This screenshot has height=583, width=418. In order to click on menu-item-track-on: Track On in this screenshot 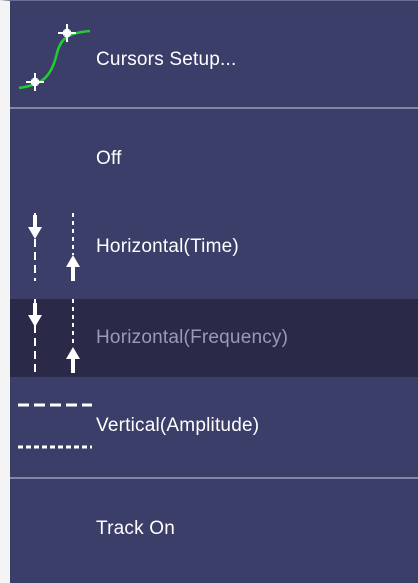, I will do `click(214, 529)`.